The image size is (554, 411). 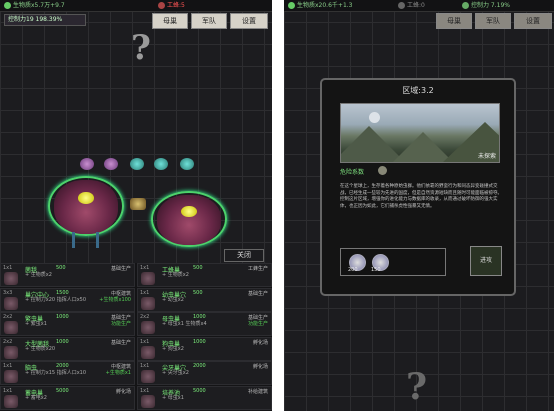 I want to click on card-cost: 1500, so click(x=62, y=292).